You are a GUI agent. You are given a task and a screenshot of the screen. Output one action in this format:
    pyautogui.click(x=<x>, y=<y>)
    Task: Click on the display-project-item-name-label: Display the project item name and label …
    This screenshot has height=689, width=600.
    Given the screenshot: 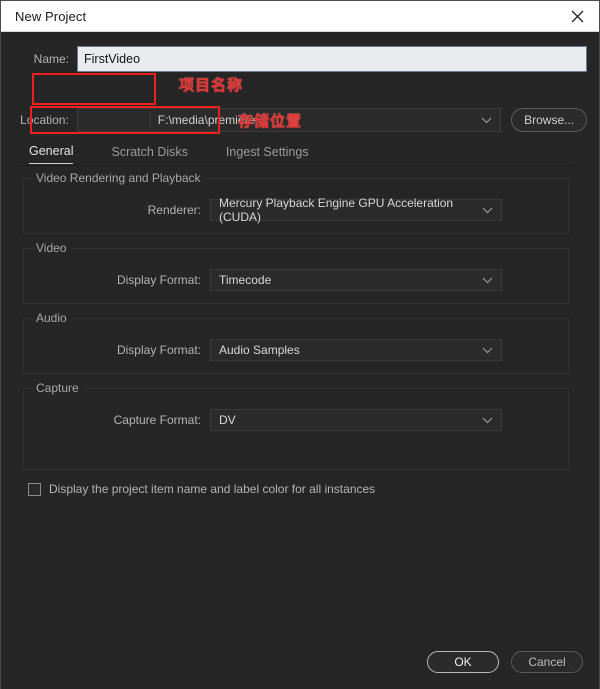 What is the action you would take?
    pyautogui.click(x=212, y=489)
    